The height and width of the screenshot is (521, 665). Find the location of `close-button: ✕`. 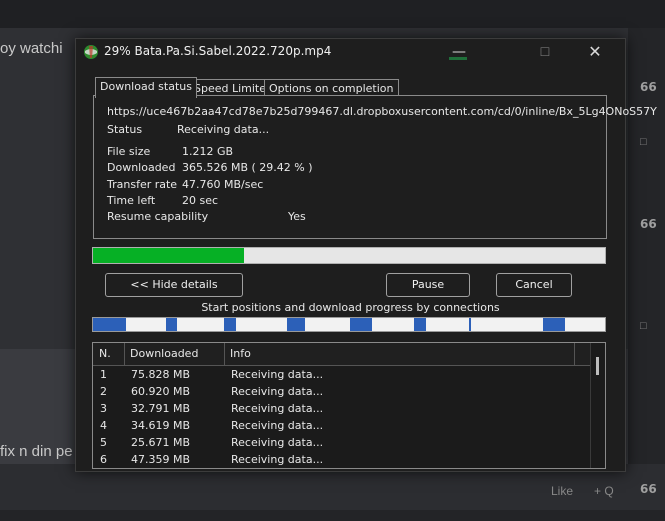

close-button: ✕ is located at coordinates (595, 52).